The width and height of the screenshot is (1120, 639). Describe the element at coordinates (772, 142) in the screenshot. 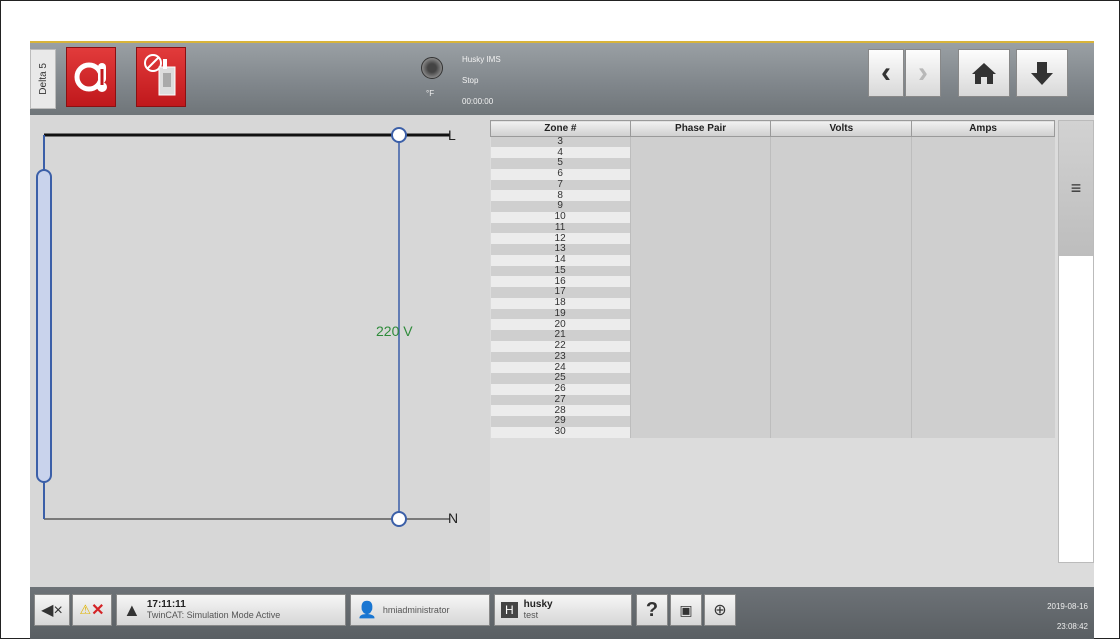

I see `table-row: 3` at that location.